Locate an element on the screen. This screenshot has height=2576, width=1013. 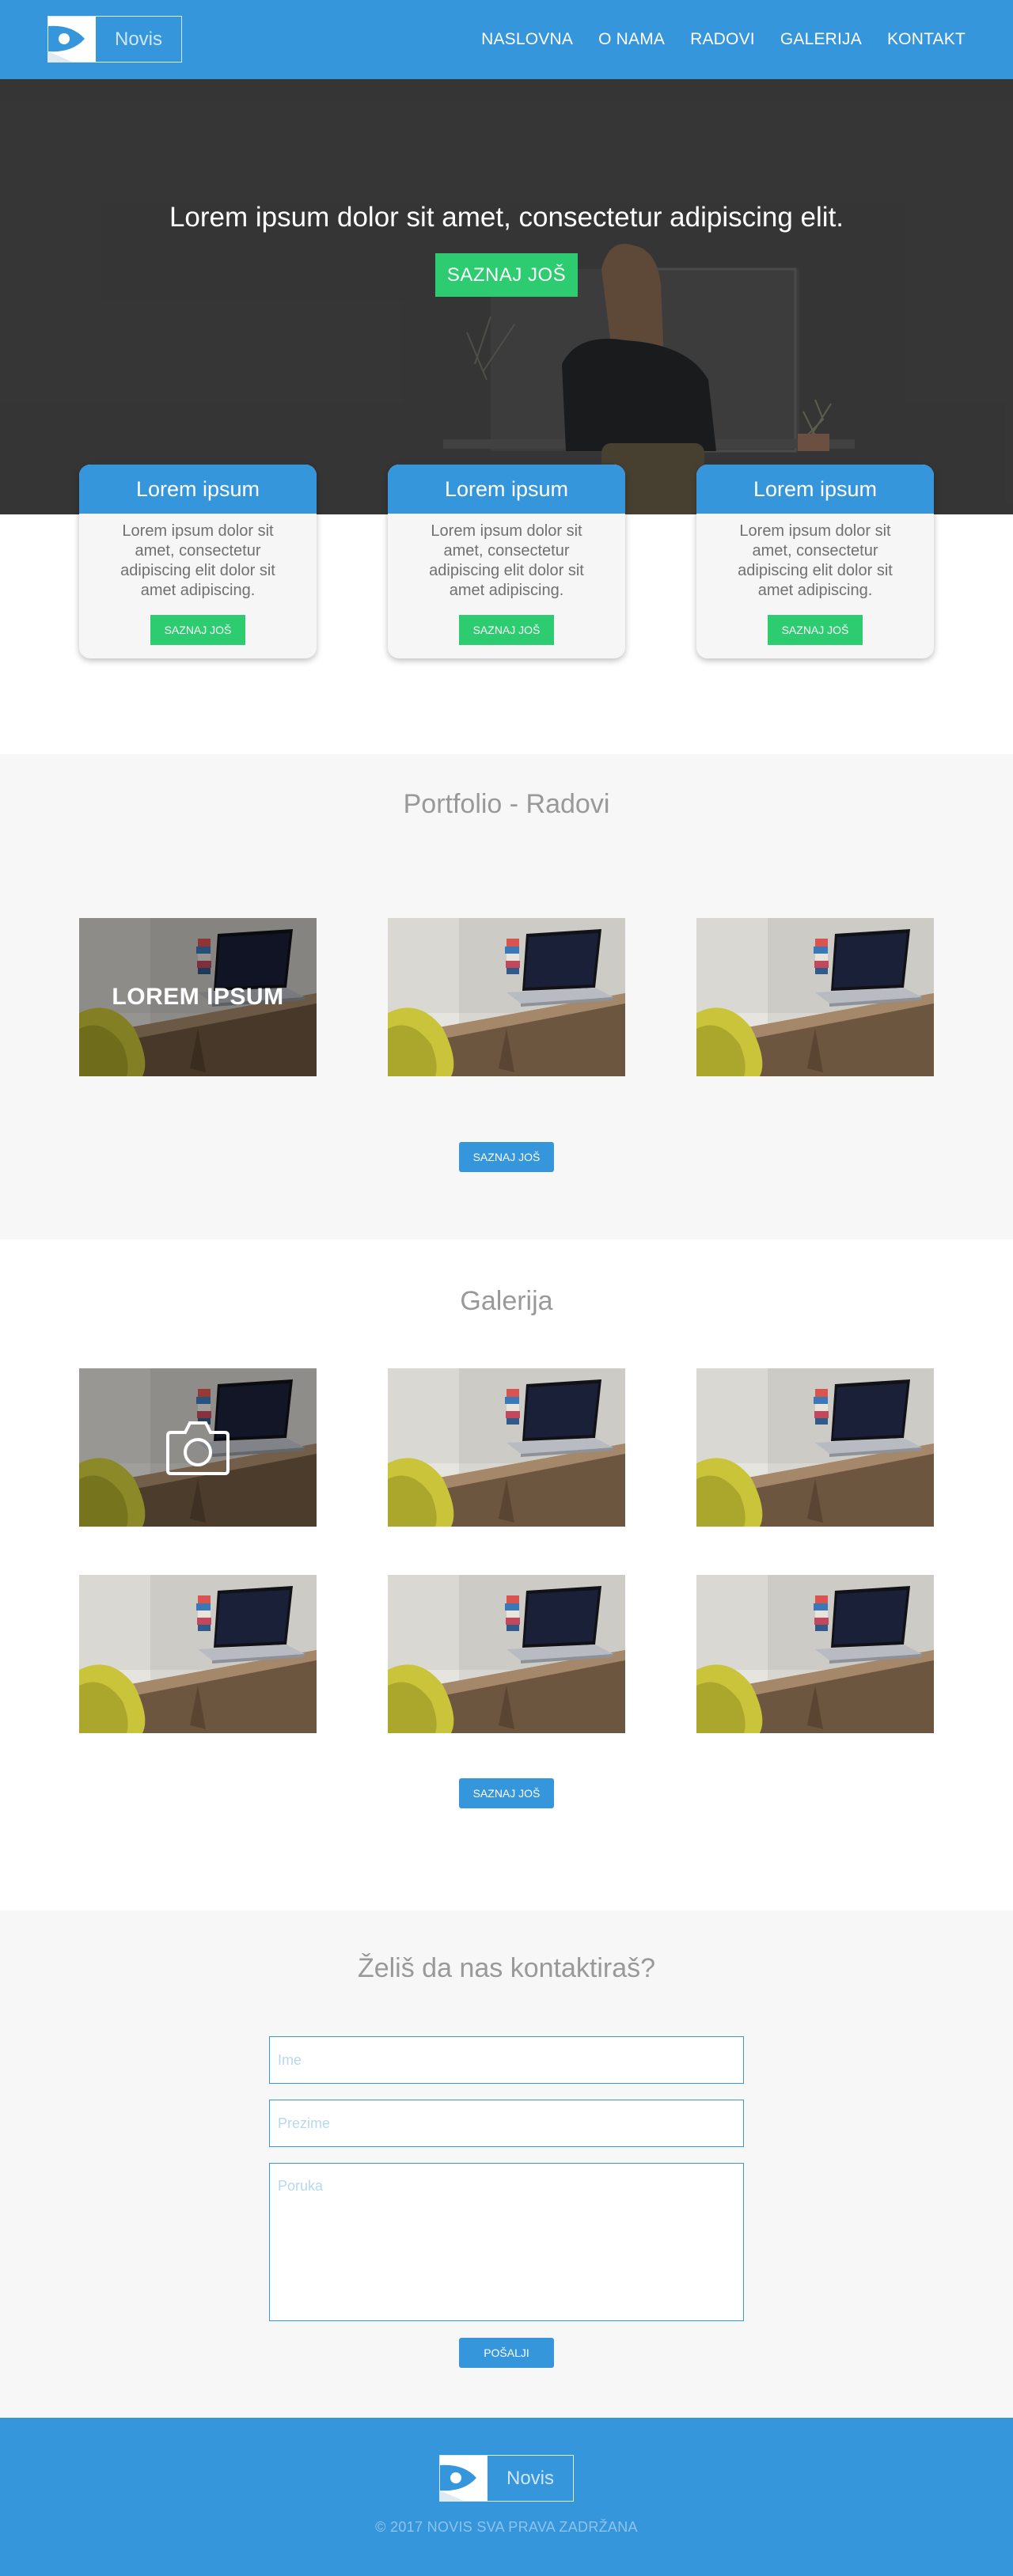
logo: Novis is located at coordinates (114, 39).